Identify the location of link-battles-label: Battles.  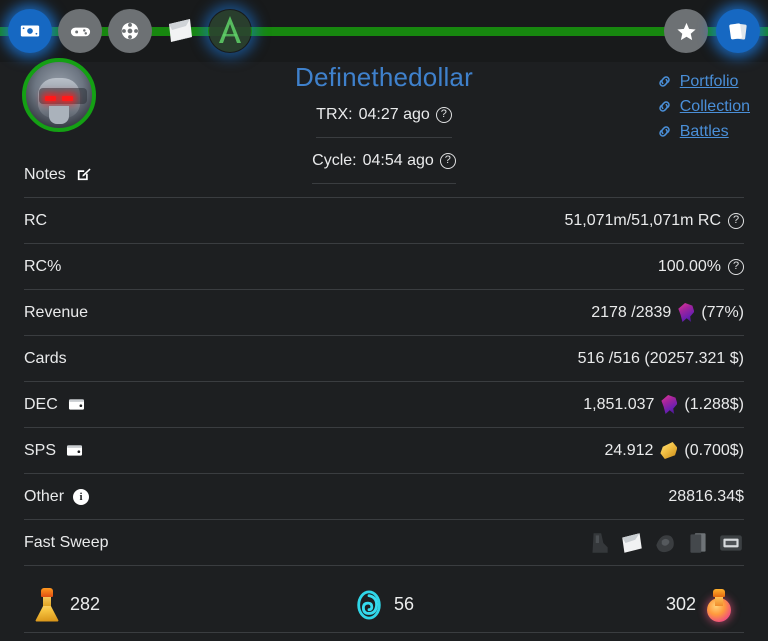
(704, 131).